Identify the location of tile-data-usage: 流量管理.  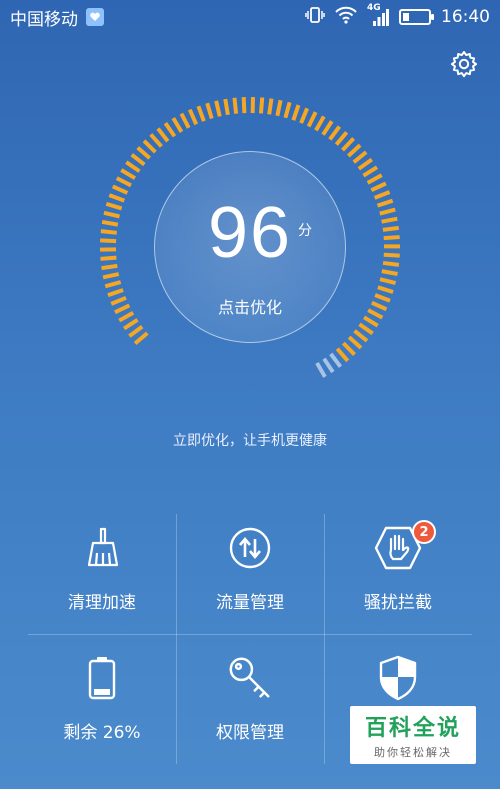
(250, 574).